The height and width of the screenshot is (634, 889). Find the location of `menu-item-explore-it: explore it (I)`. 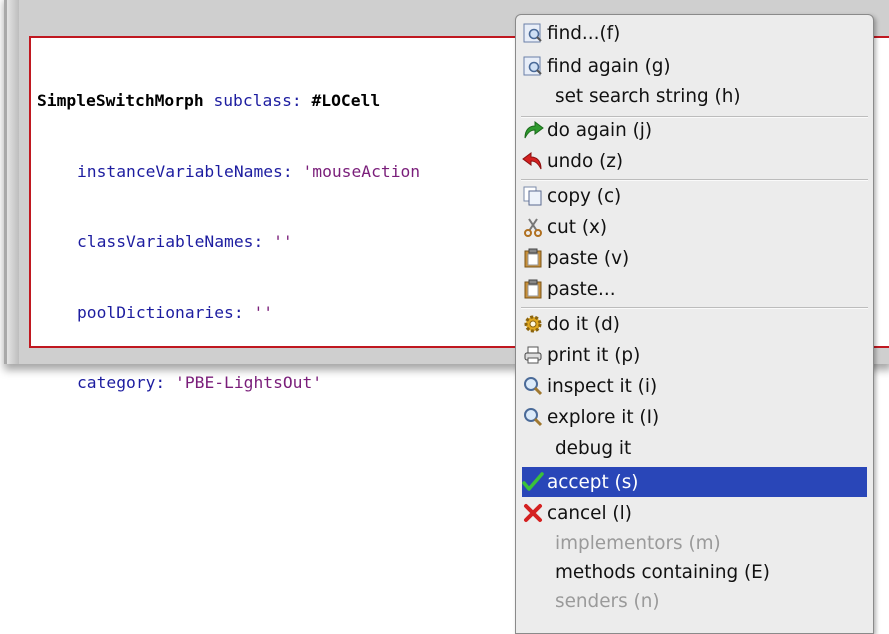

menu-item-explore-it: explore it (I) is located at coordinates (694, 417).